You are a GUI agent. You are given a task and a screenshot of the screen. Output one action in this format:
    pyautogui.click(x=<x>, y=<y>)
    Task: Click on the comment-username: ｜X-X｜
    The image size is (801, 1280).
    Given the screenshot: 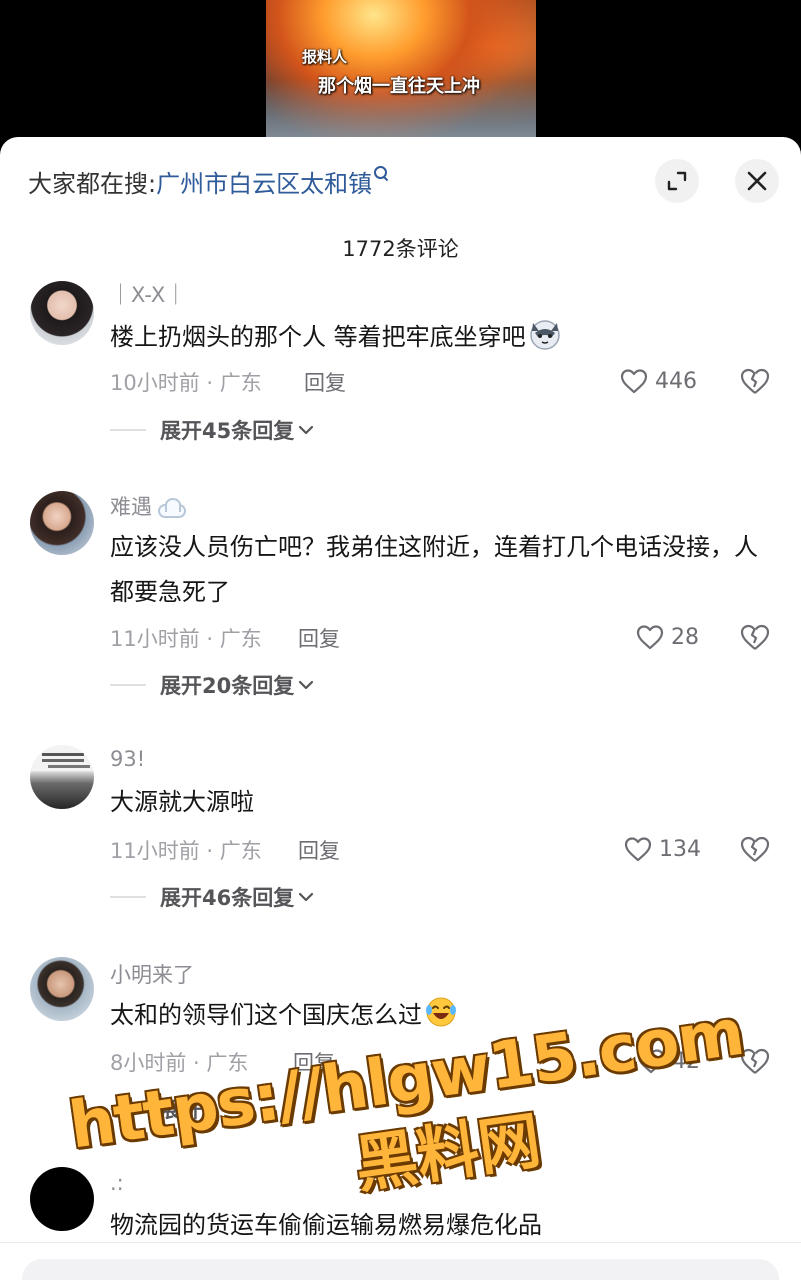 What is the action you would take?
    pyautogui.click(x=148, y=294)
    